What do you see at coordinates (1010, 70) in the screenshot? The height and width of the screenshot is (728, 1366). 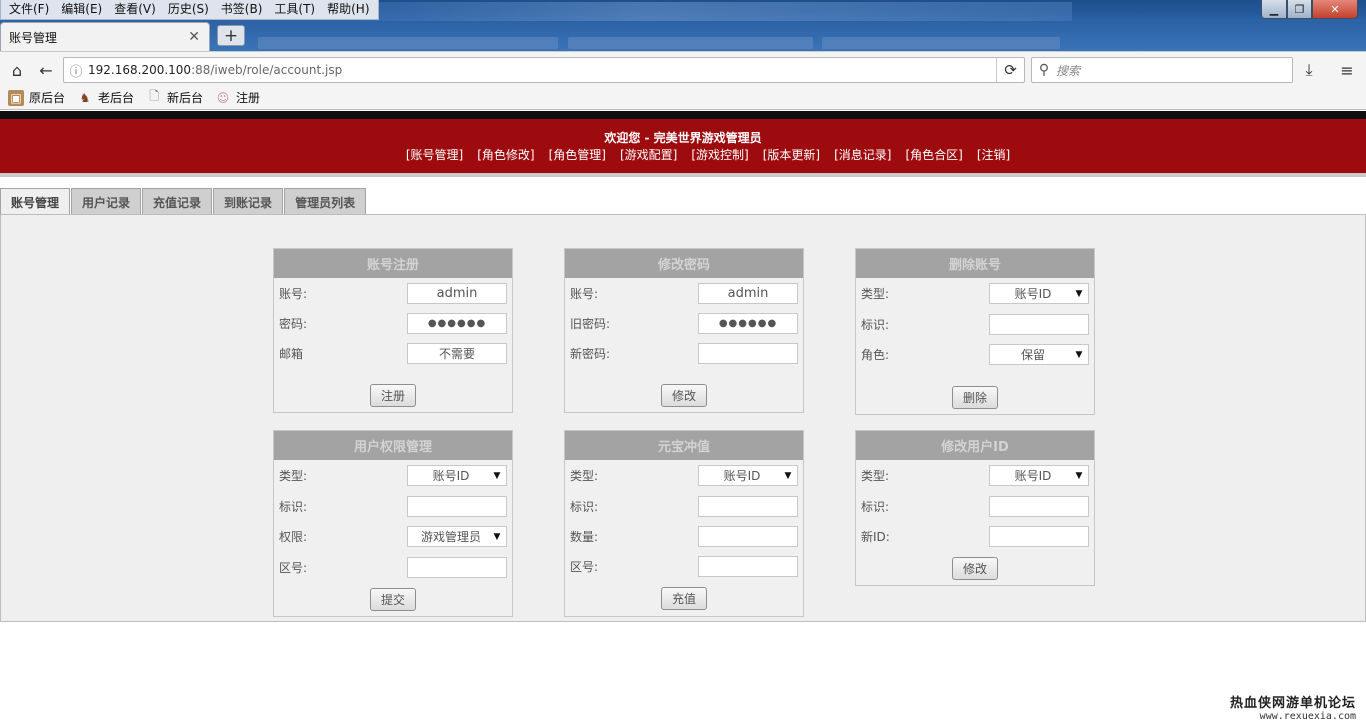 I see `reload-icon: ⟳` at bounding box center [1010, 70].